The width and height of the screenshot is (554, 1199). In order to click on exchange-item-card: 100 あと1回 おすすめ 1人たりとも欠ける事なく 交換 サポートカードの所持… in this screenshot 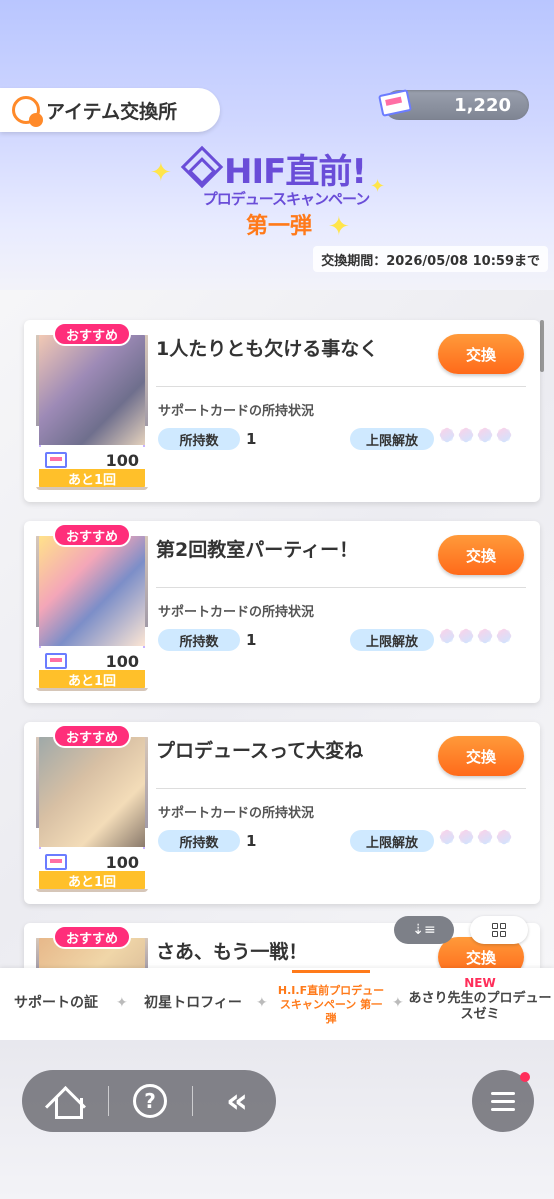, I will do `click(282, 411)`.